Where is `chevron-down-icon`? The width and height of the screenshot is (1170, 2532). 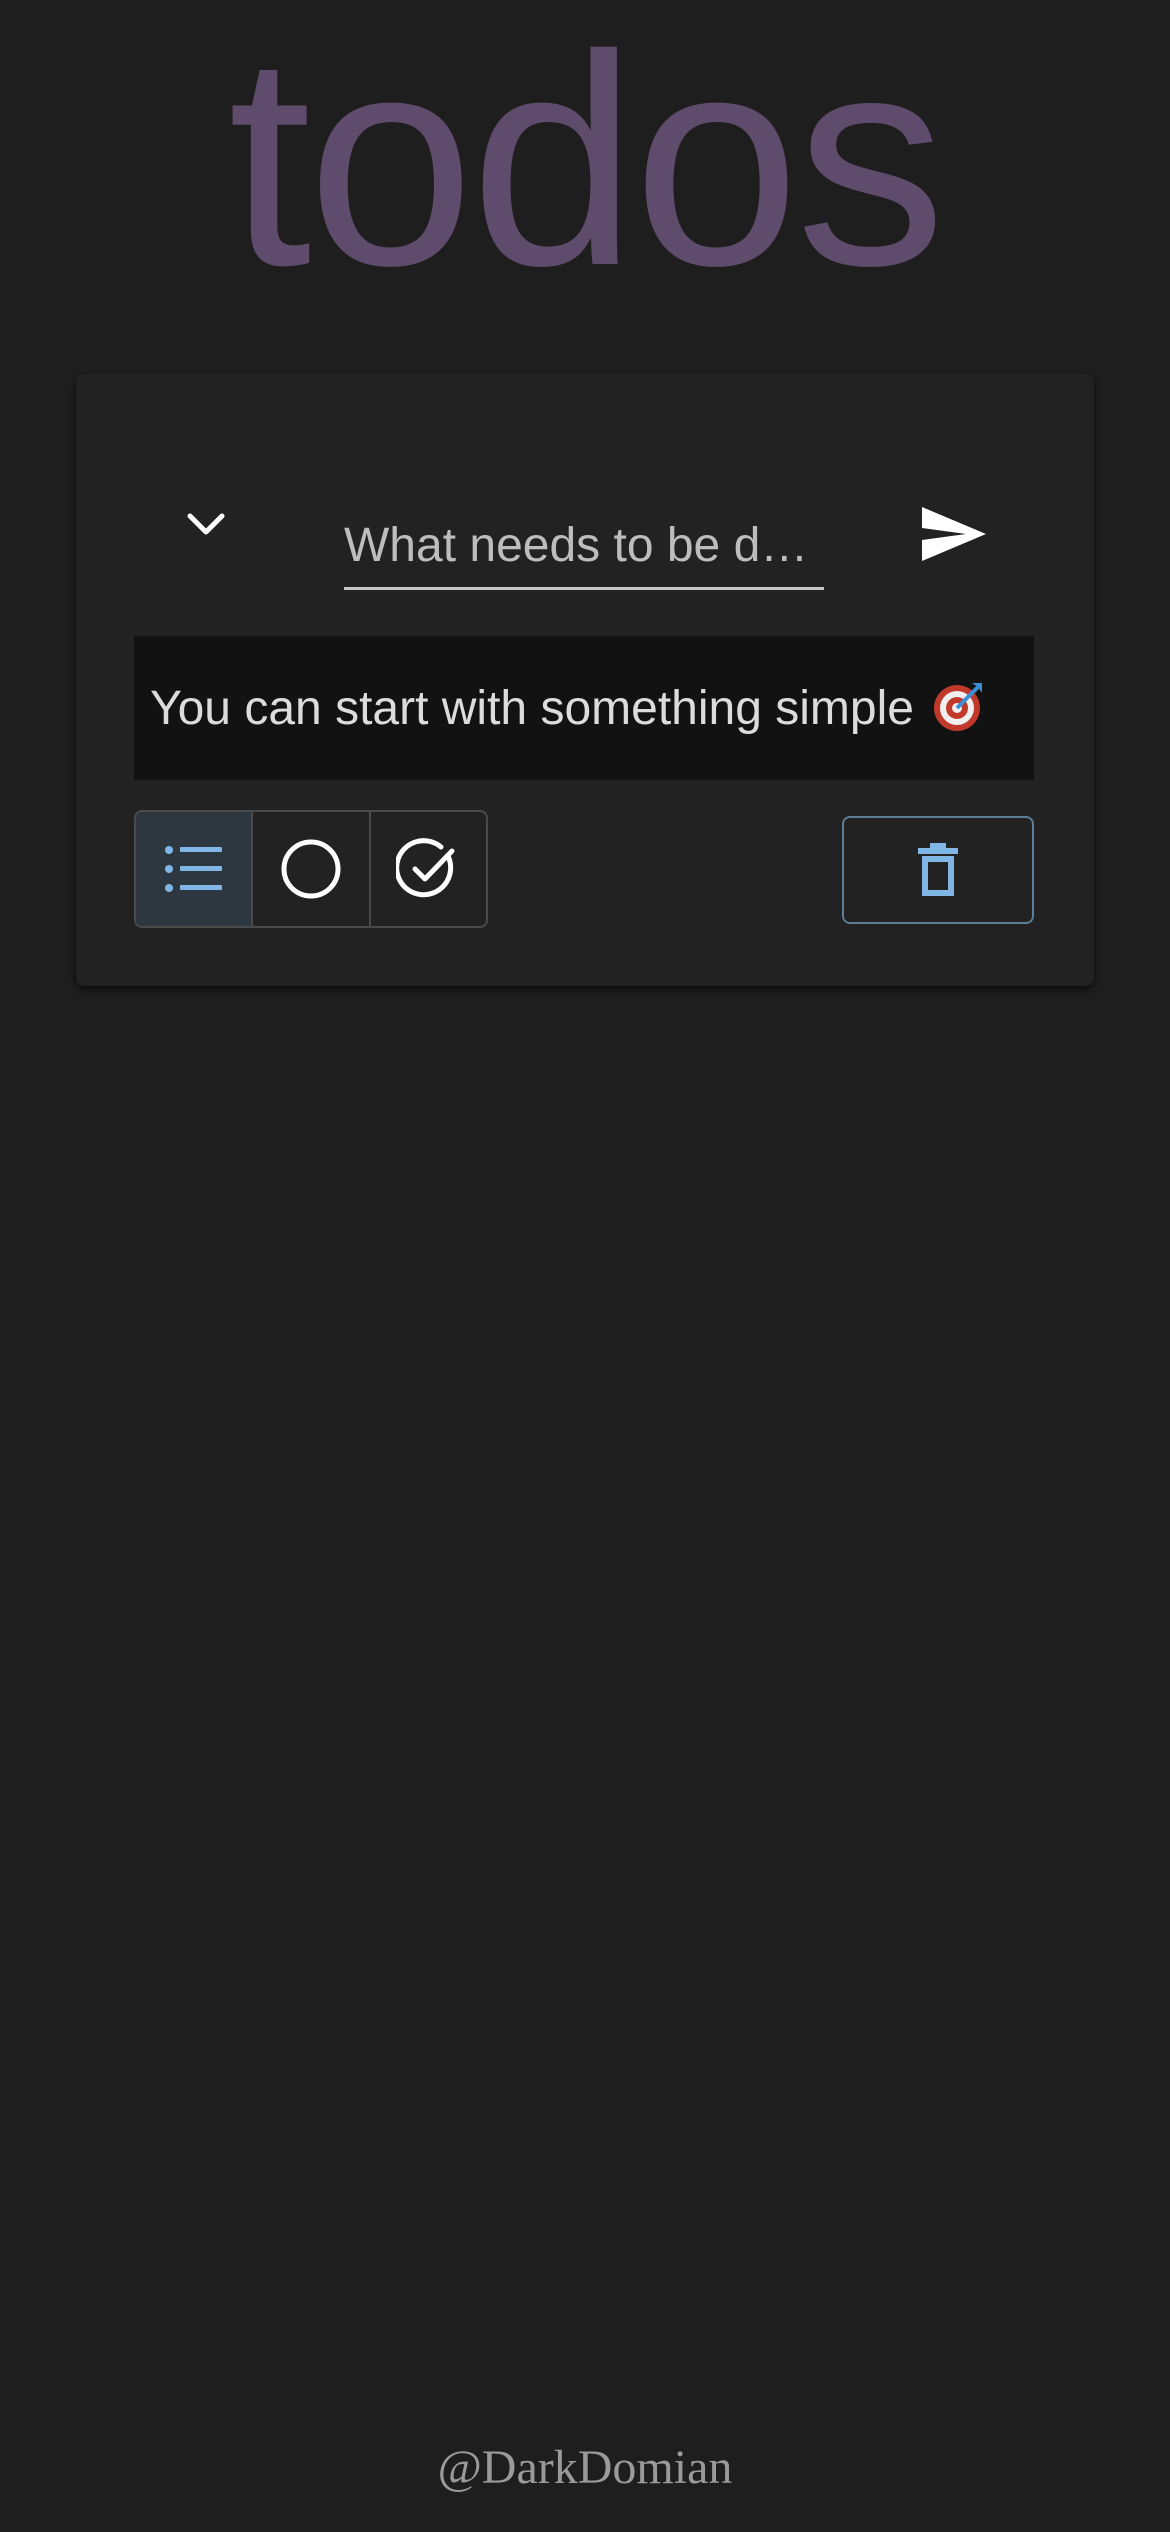
chevron-down-icon is located at coordinates (206, 524).